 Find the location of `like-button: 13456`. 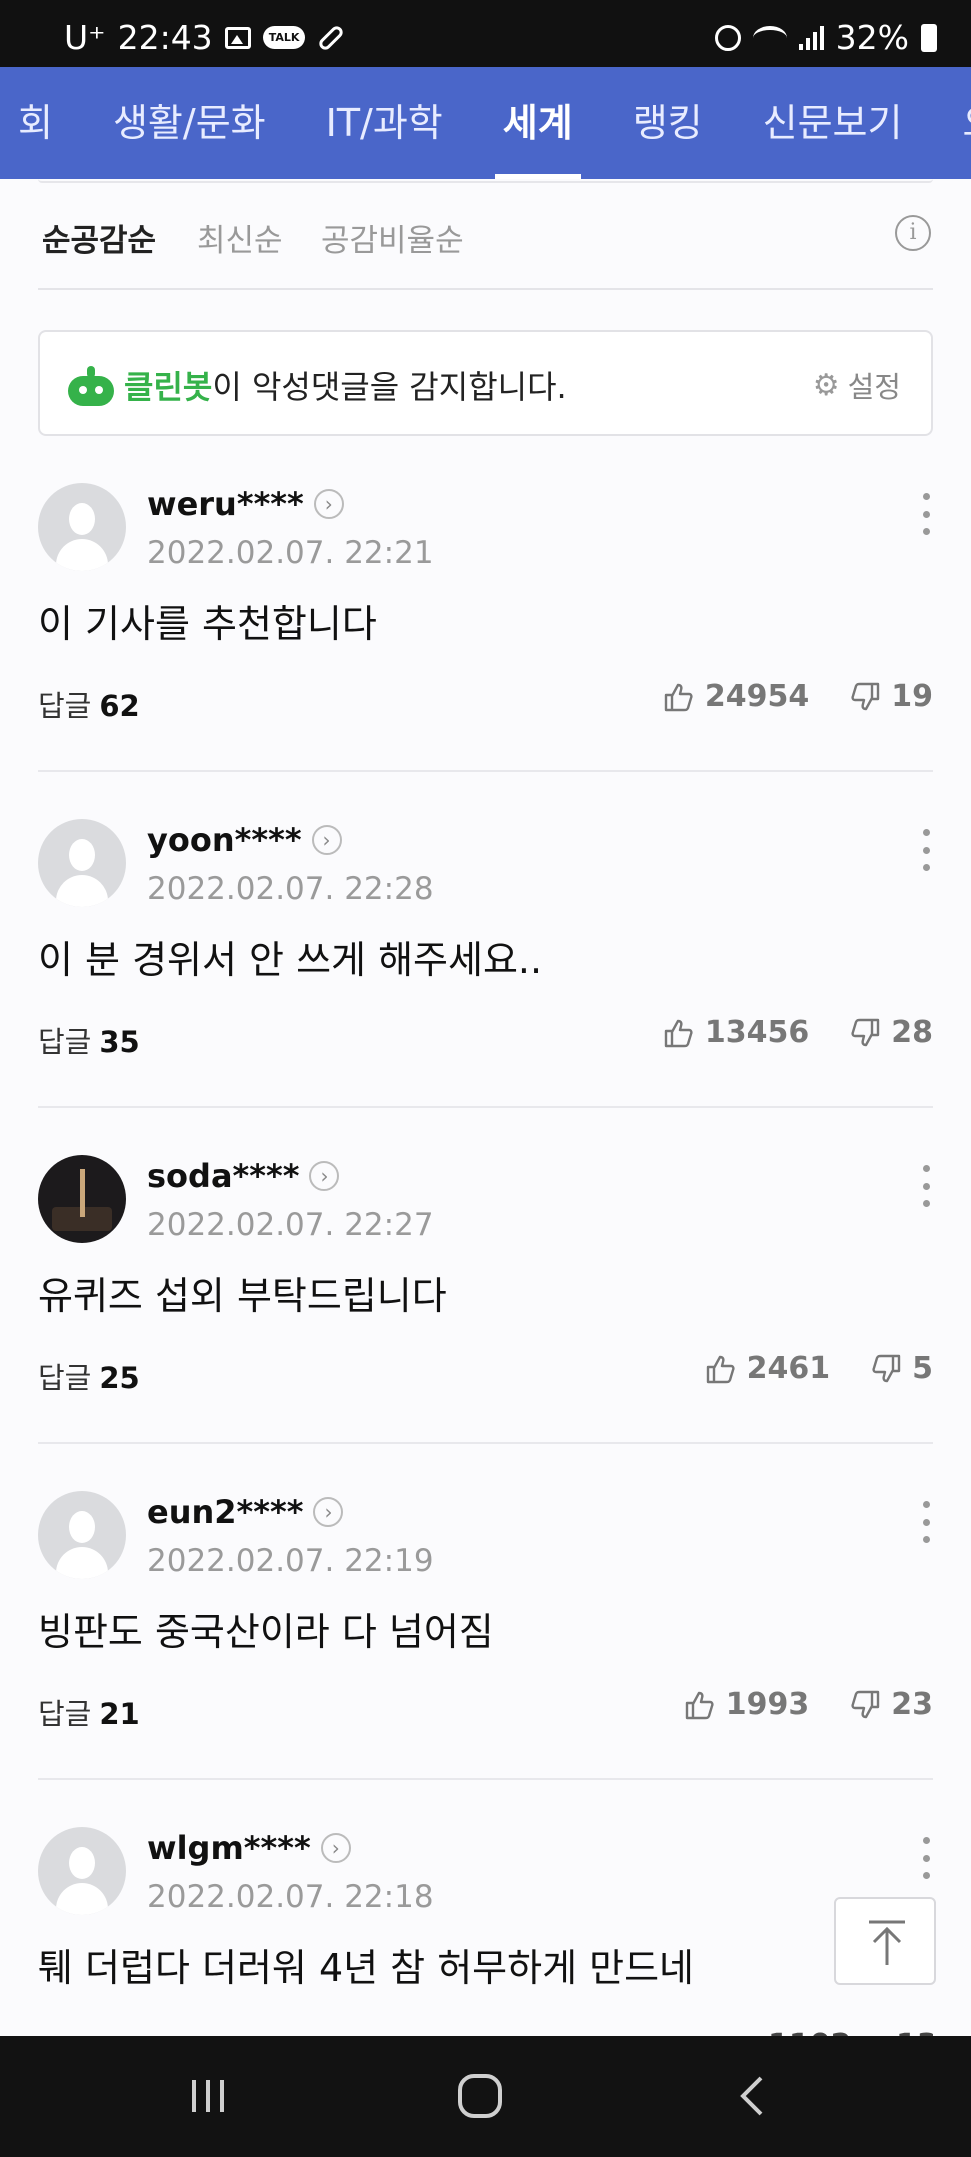

like-button: 13456 is located at coordinates (736, 1032).